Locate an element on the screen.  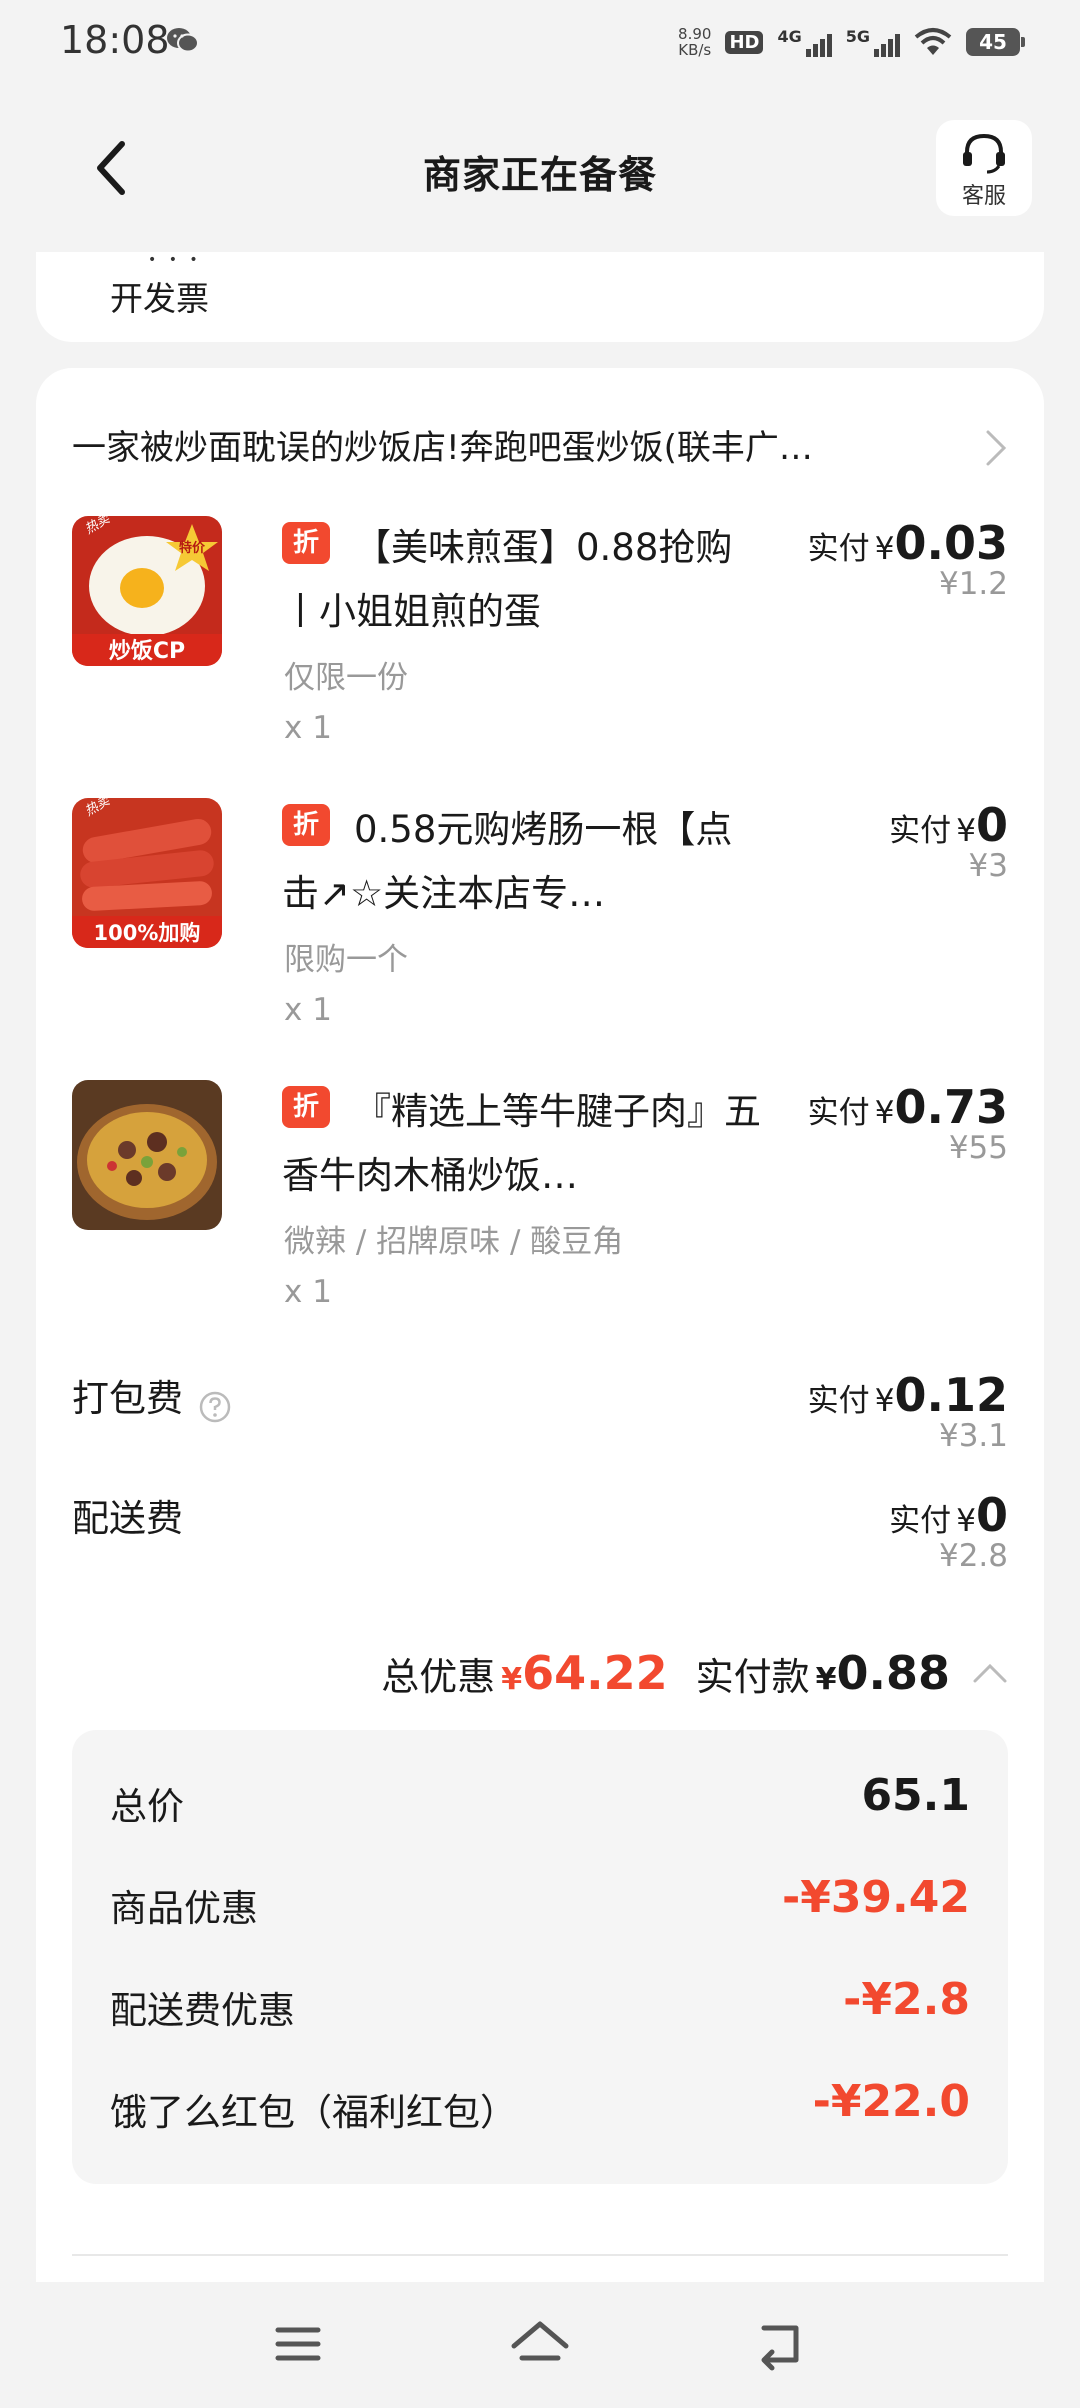
invoice-icon-fragment: • • • is located at coordinates (175, 260).